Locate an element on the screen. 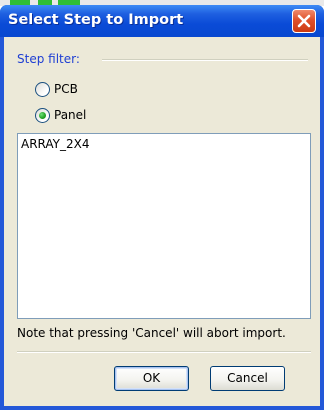  cancel-button: Cancel is located at coordinates (247, 378).